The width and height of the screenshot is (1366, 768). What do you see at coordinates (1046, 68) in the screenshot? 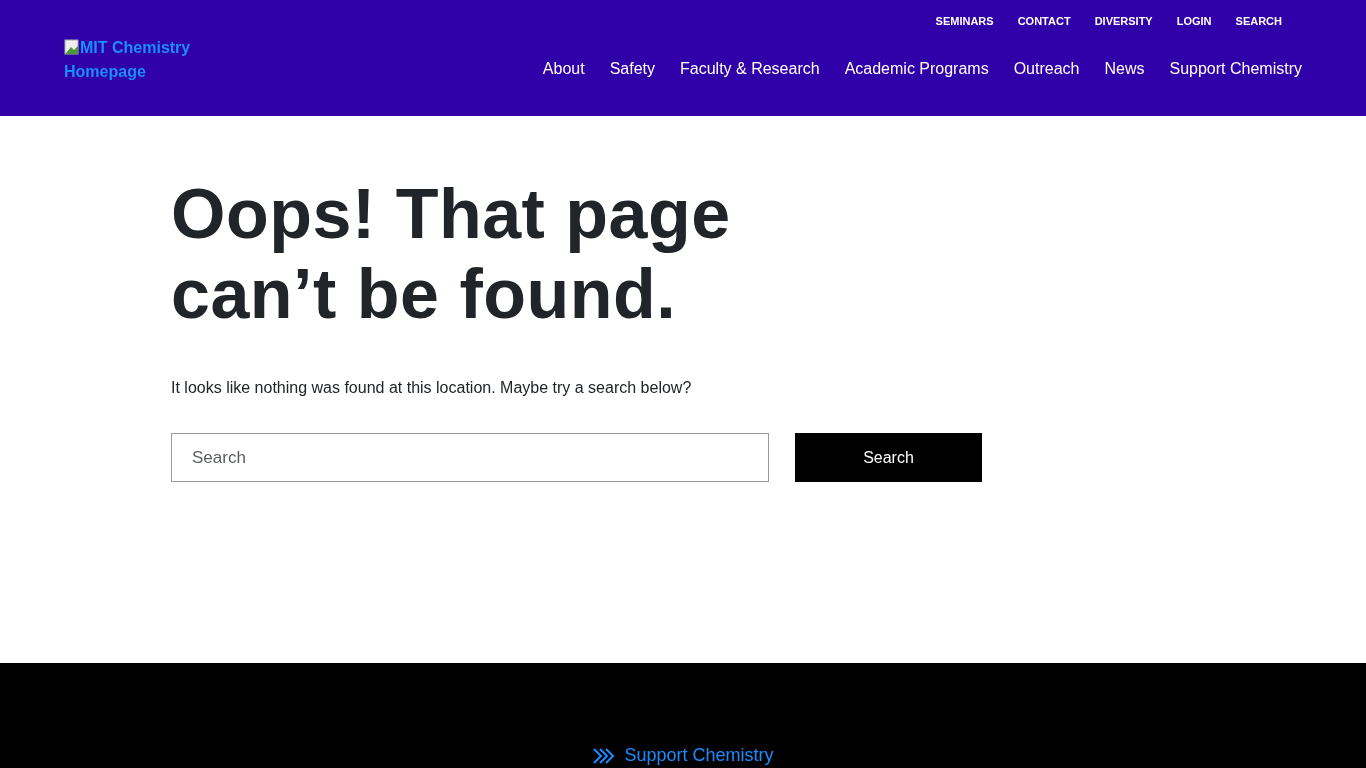
I see `nav-link: Outreach` at bounding box center [1046, 68].